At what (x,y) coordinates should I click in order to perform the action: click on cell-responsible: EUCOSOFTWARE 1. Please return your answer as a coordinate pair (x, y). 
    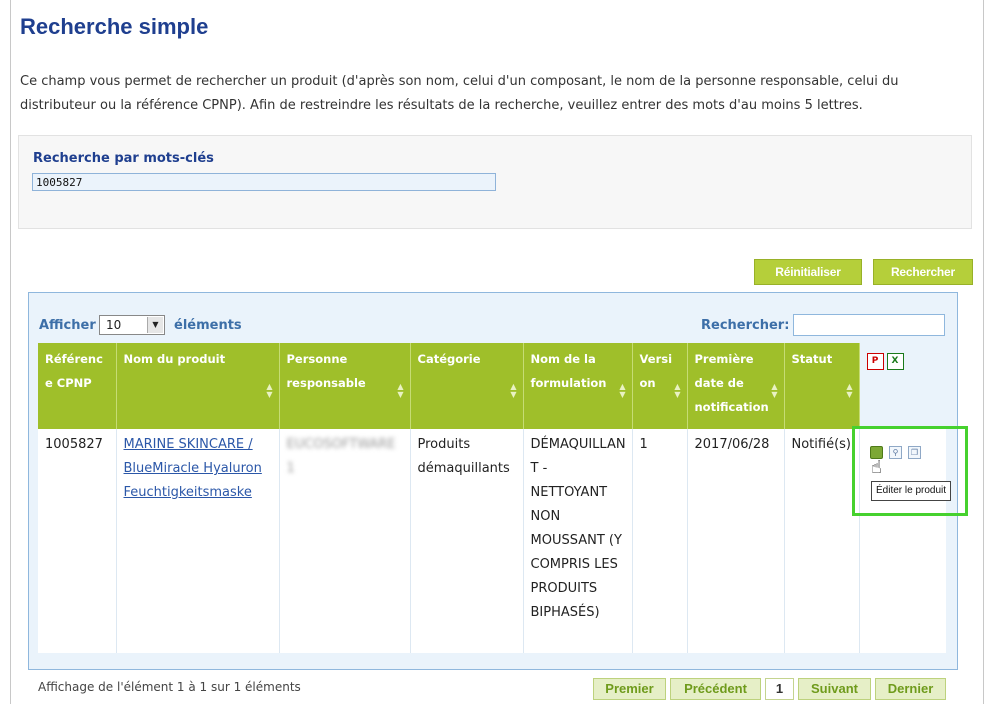
    Looking at the image, I should click on (345, 541).